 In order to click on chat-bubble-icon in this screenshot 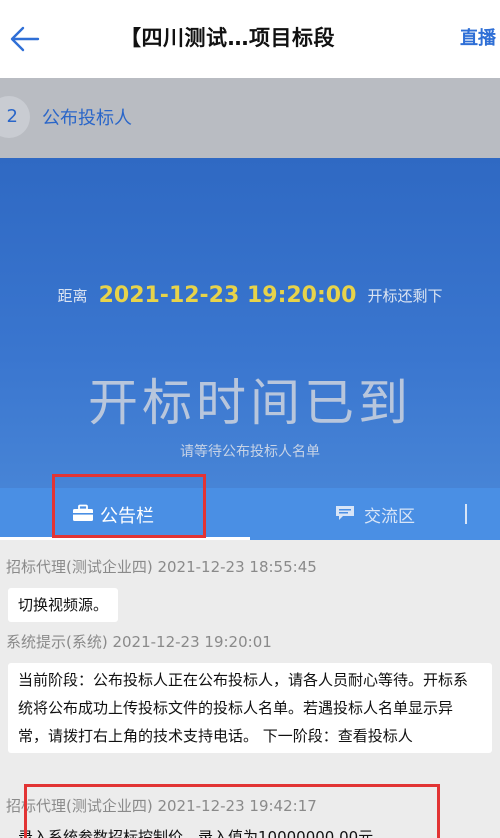, I will do `click(345, 513)`.